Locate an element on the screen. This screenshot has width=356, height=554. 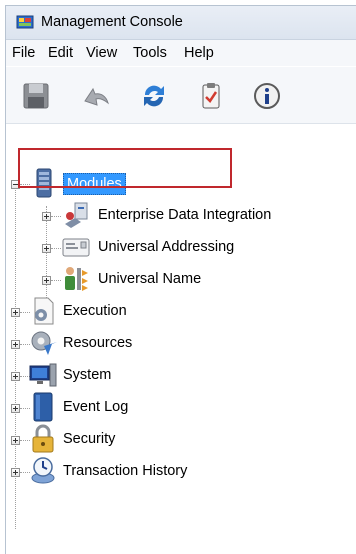
tree-node-universal-name: Universal Name is located at coordinates (176, 280).